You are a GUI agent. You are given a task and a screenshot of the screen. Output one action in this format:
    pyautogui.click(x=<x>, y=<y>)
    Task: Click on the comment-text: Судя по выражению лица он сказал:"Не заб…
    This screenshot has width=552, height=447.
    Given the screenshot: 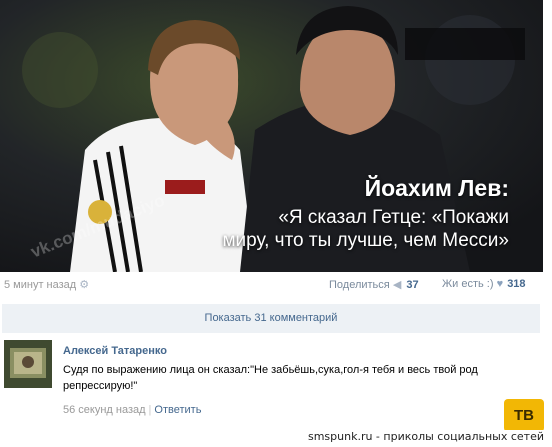 What is the action you would take?
    pyautogui.click(x=298, y=378)
    